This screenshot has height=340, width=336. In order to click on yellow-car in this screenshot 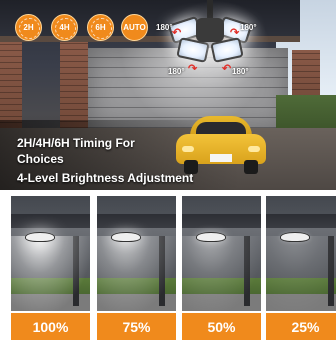, I will do `click(221, 143)`.